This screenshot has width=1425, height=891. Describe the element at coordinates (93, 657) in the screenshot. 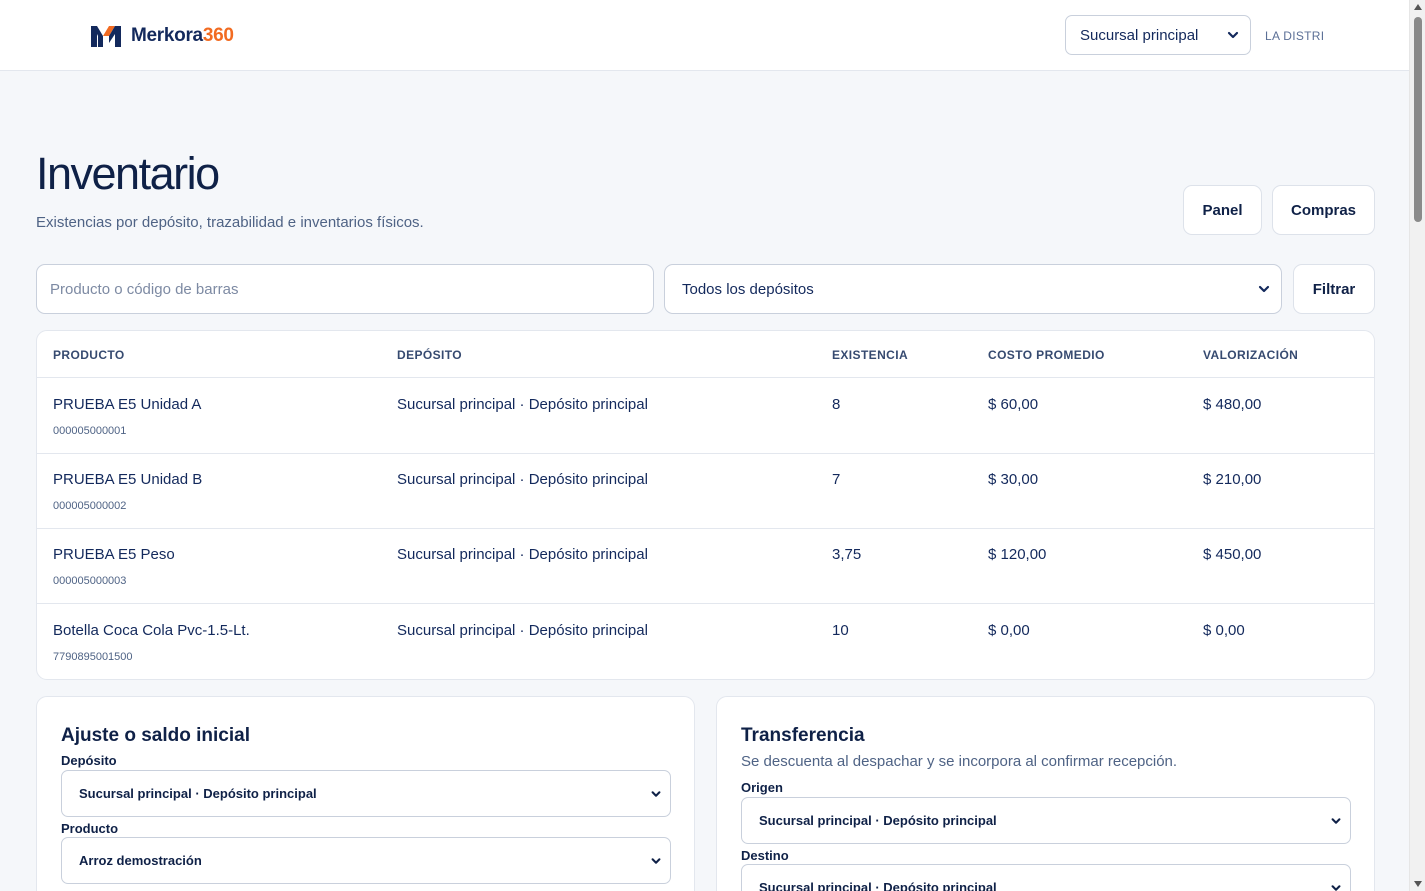

I see `product-code: 7790895001500` at that location.